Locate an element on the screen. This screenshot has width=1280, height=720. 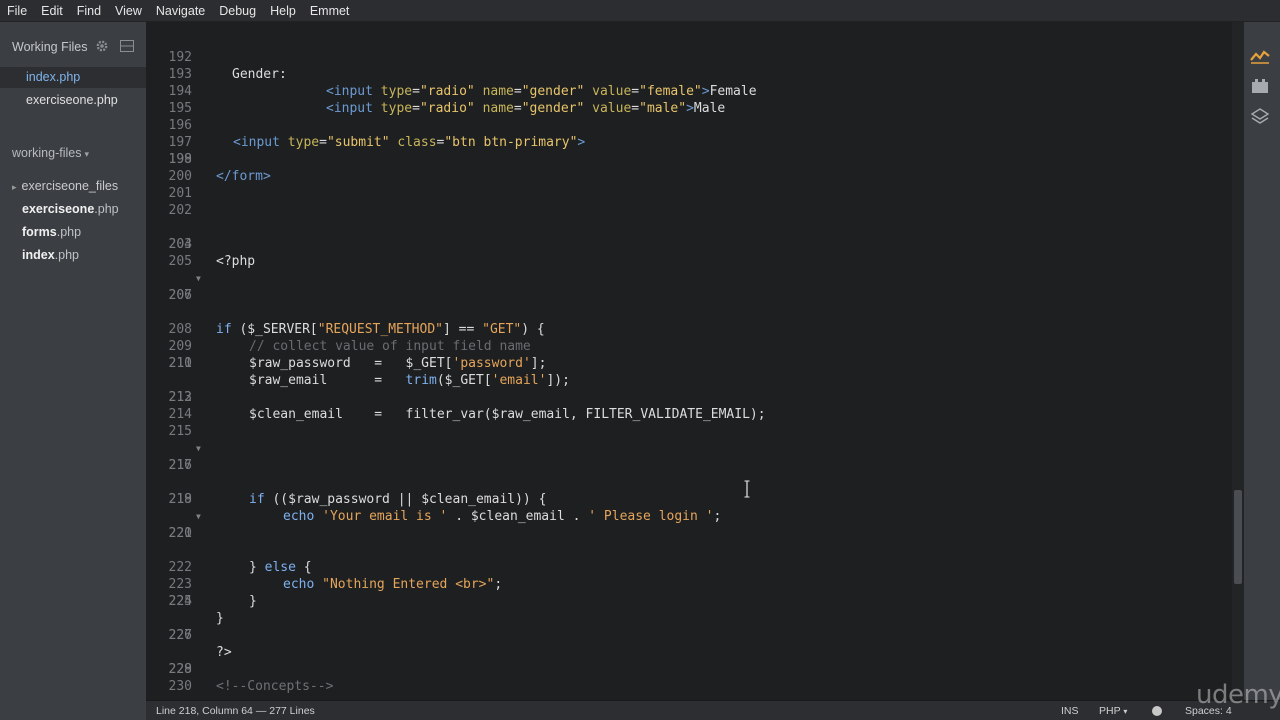
menu-navigate: Navigate is located at coordinates (180, 11).